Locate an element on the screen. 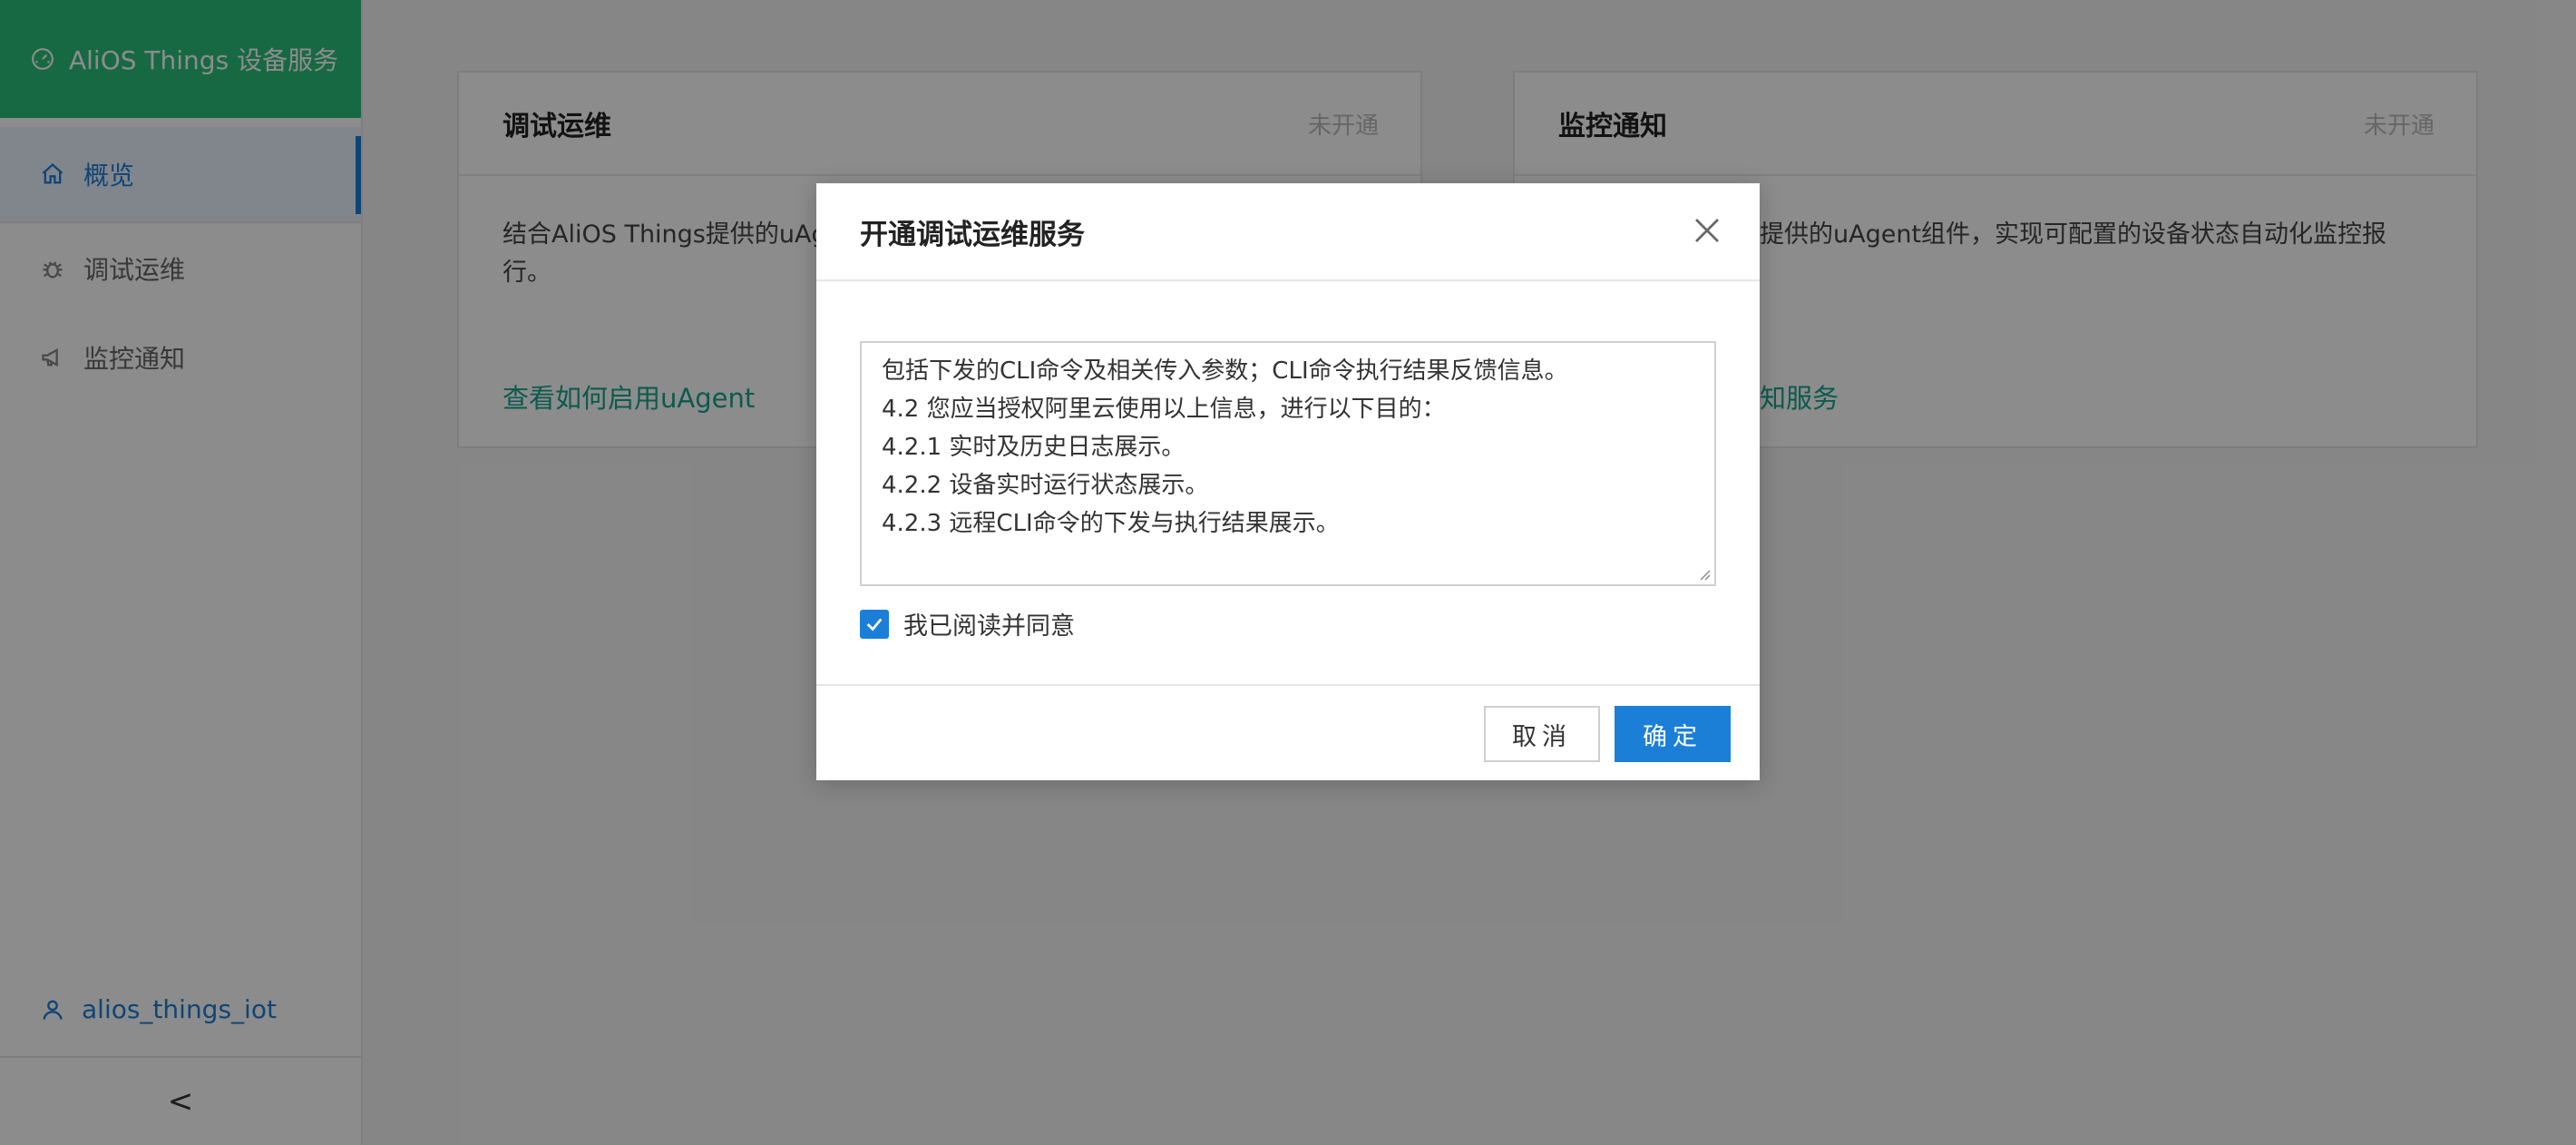 Image resolution: width=2576 pixels, height=1145 pixels. cancel-button: 取消 is located at coordinates (1542, 734).